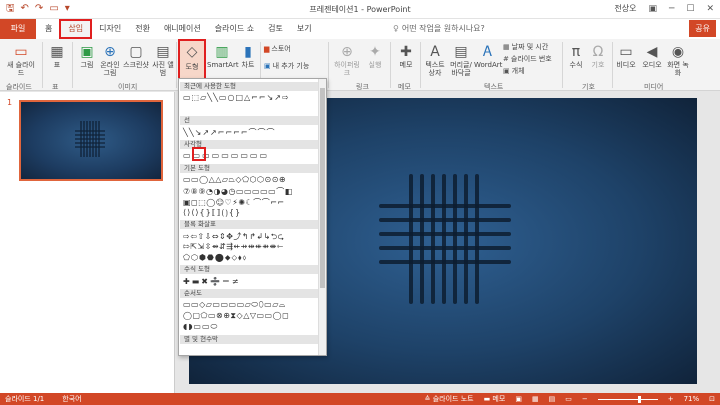 The image size is (720, 405). Describe the element at coordinates (215, 258) in the screenshot. I see `shape-row-arrows-3: ⬠⬡⬢⬣⬤⬥⬦⬧⬨` at that location.